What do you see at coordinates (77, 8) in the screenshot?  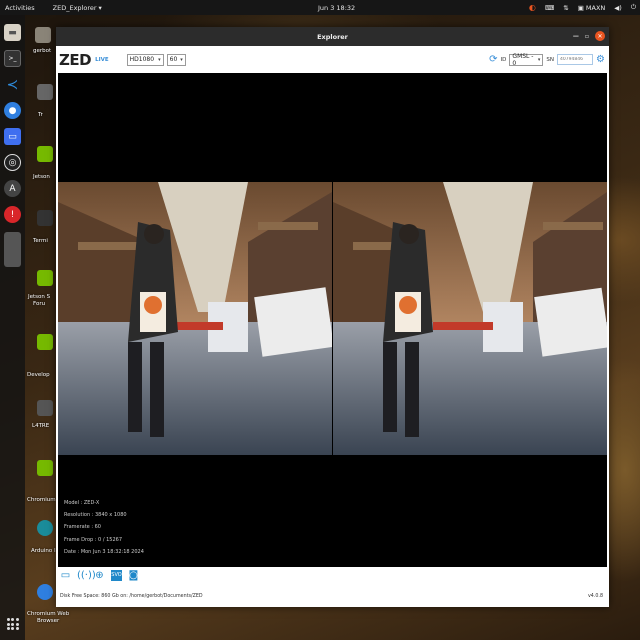 I see `app-menu: ZED_Explorer ▾` at bounding box center [77, 8].